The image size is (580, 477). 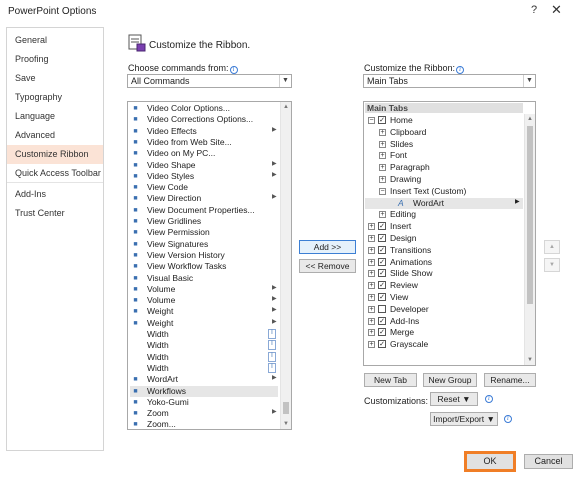 What do you see at coordinates (490, 461) in the screenshot?
I see `ok-button: OK` at bounding box center [490, 461].